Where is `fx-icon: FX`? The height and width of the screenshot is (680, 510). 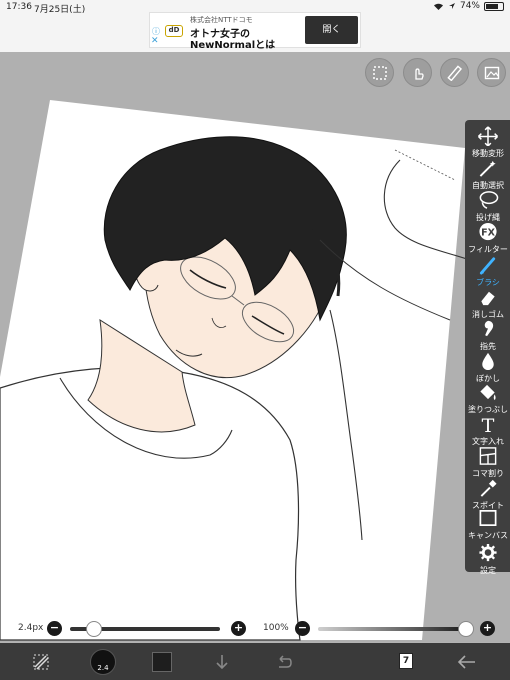 fx-icon: FX is located at coordinates (488, 231).